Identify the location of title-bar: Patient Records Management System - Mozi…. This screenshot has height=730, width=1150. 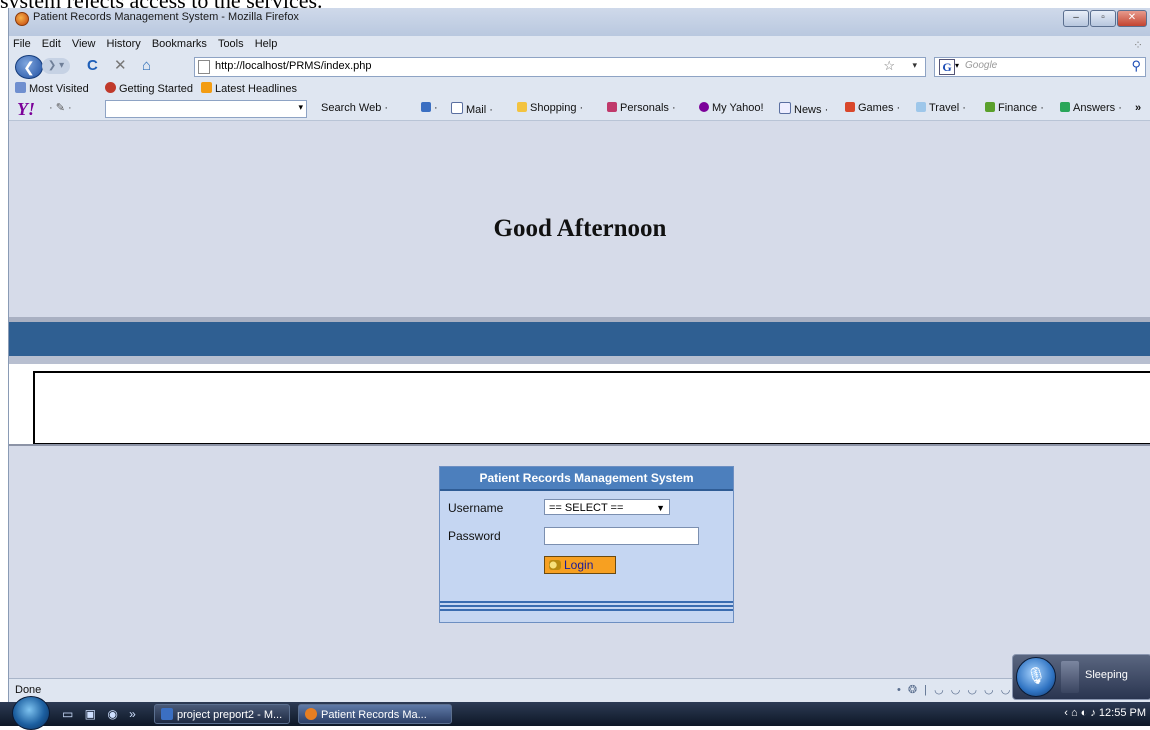
(579, 22).